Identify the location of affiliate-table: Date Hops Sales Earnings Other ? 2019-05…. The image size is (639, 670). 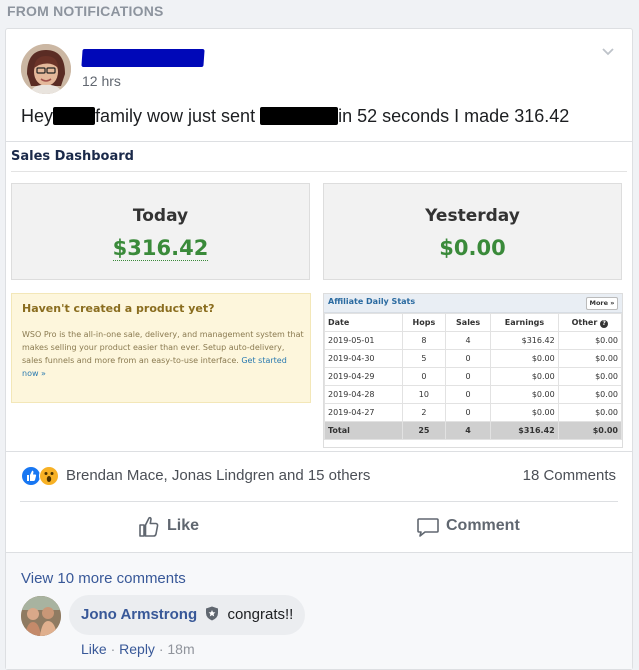
(473, 376).